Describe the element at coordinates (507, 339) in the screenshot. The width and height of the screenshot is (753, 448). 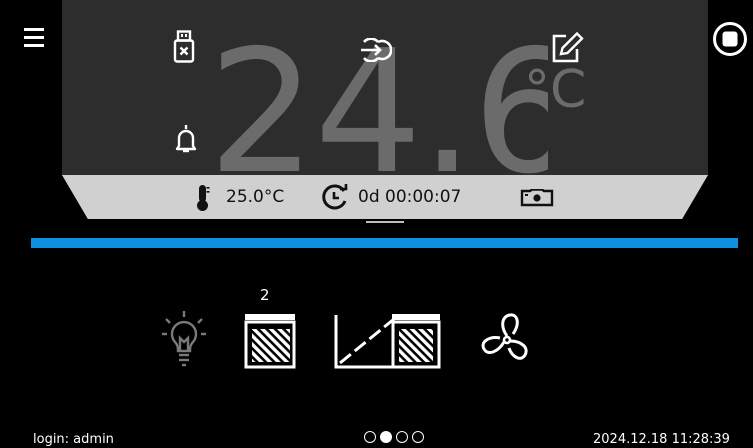
I see `fan-icon` at that location.